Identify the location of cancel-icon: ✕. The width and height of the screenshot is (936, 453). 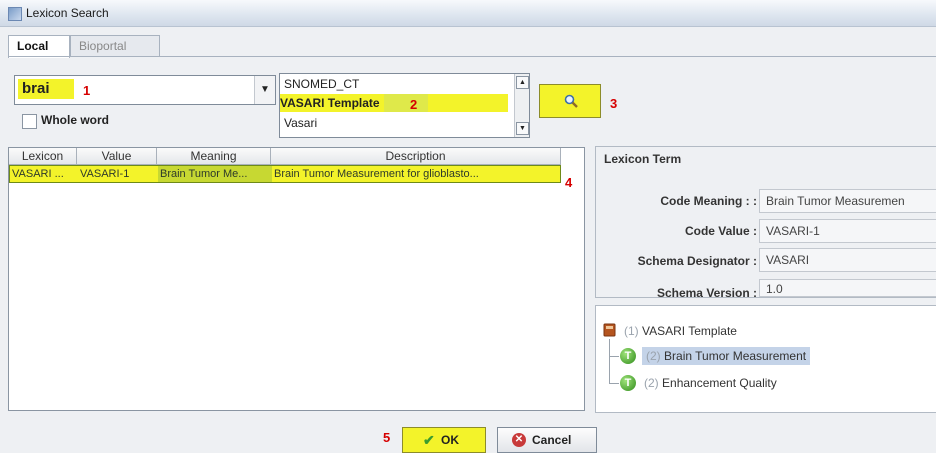
(519, 440).